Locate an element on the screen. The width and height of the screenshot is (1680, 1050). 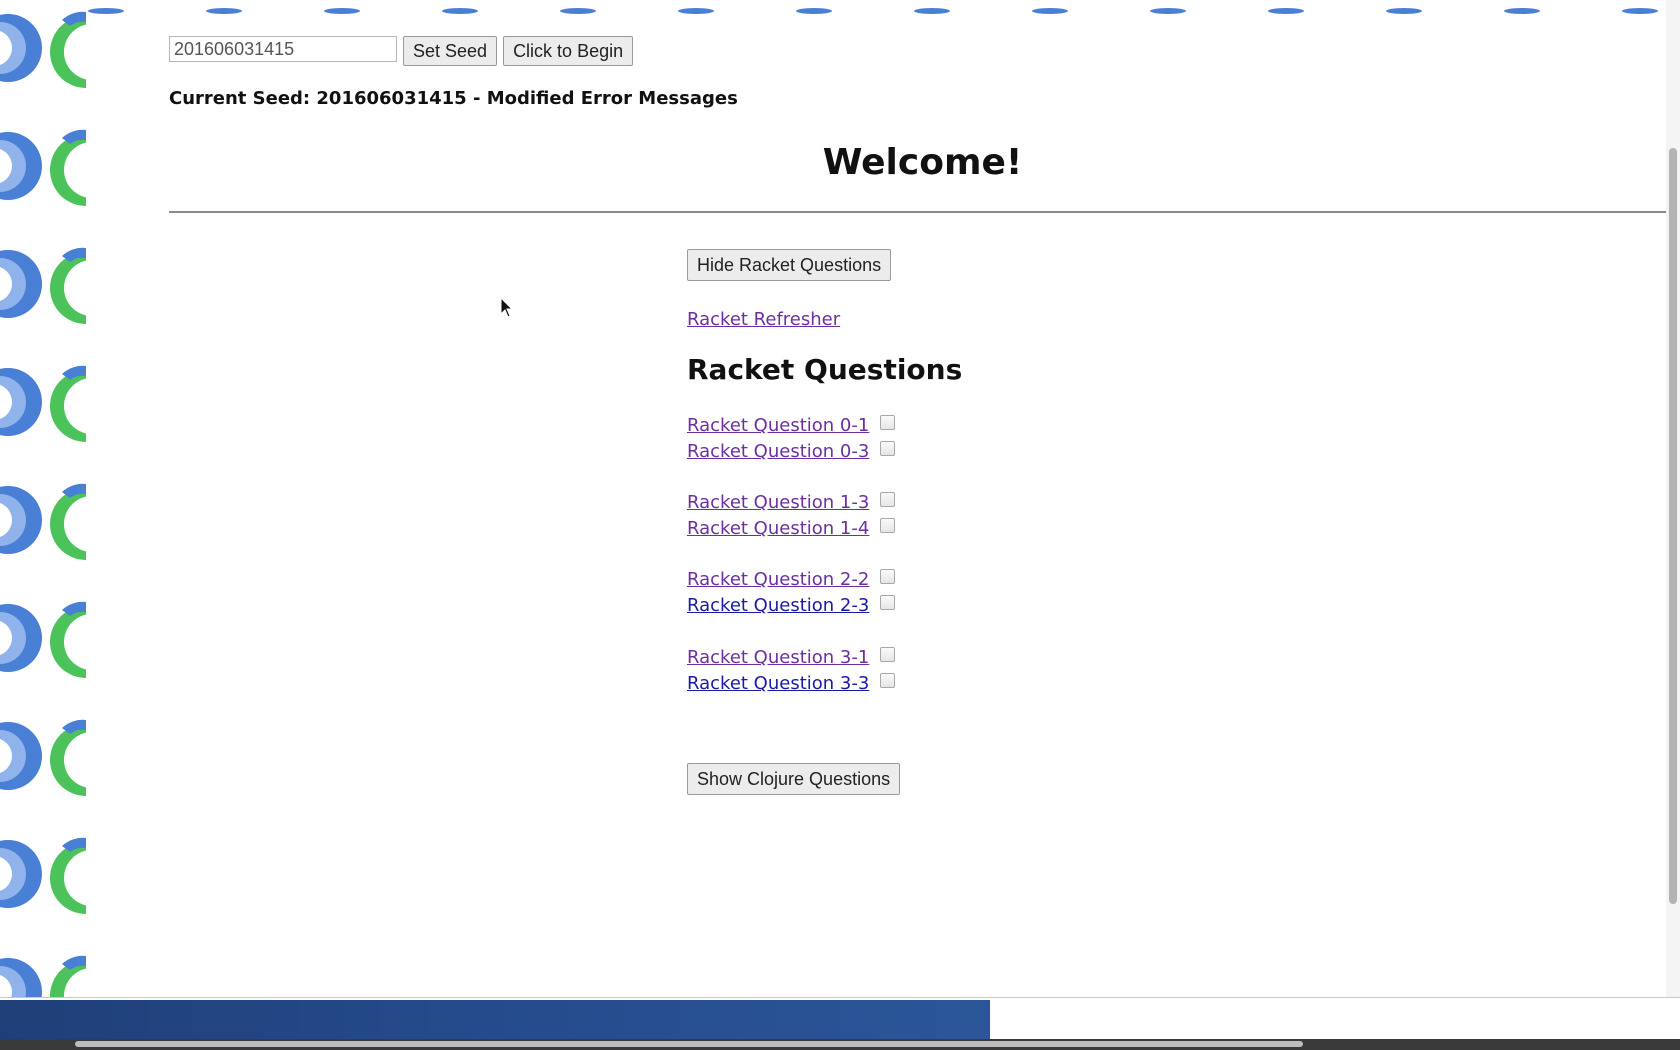
question-row: Racket Question 3-3 is located at coordinates (791, 683).